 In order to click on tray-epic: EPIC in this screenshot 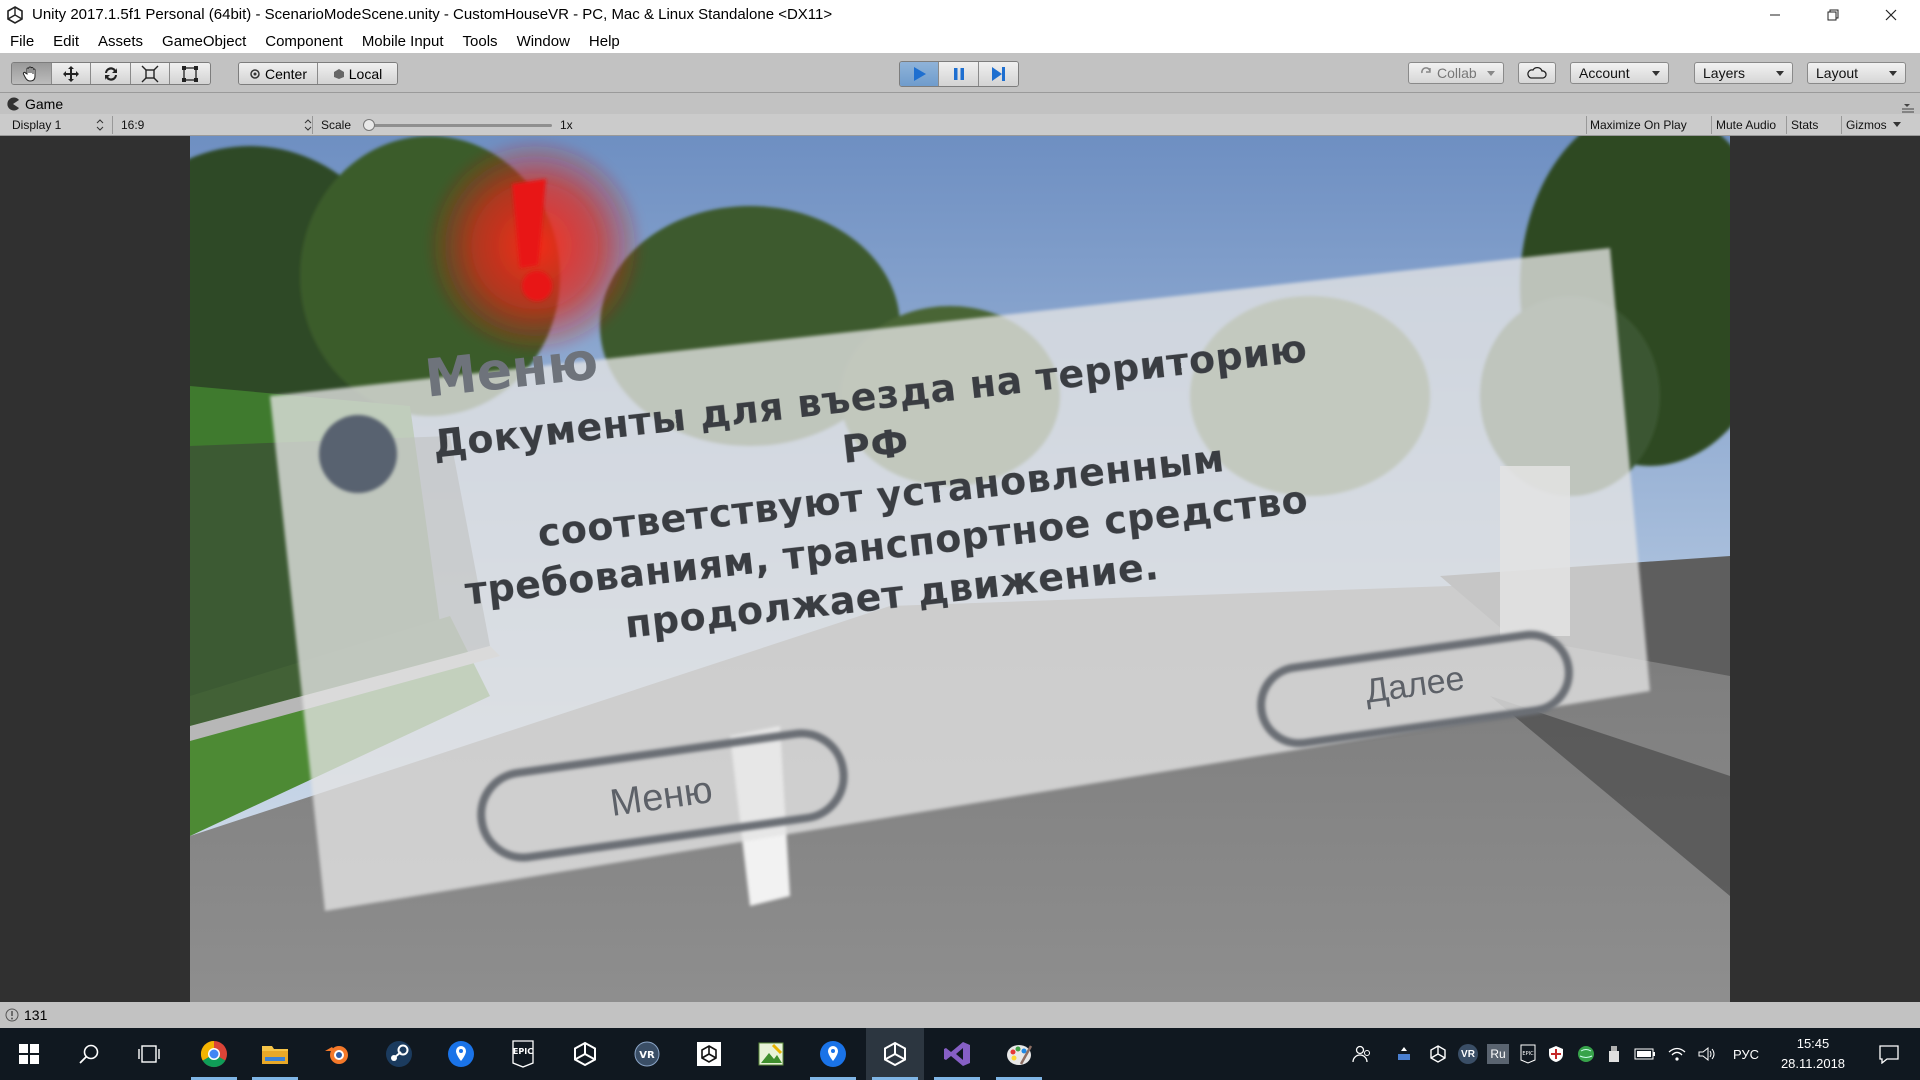, I will do `click(1528, 1054)`.